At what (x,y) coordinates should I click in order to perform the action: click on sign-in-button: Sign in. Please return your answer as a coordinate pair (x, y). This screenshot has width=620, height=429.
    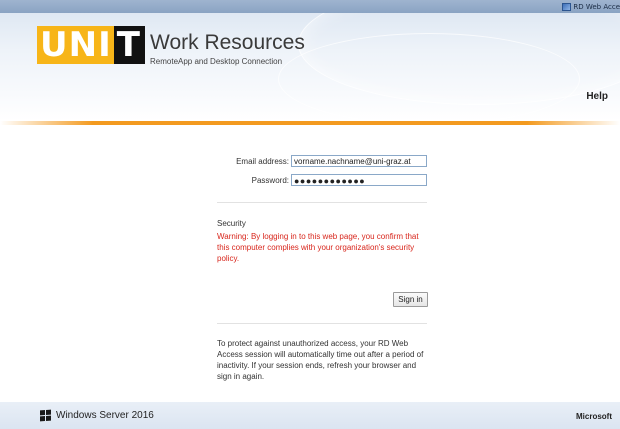
    Looking at the image, I should click on (410, 299).